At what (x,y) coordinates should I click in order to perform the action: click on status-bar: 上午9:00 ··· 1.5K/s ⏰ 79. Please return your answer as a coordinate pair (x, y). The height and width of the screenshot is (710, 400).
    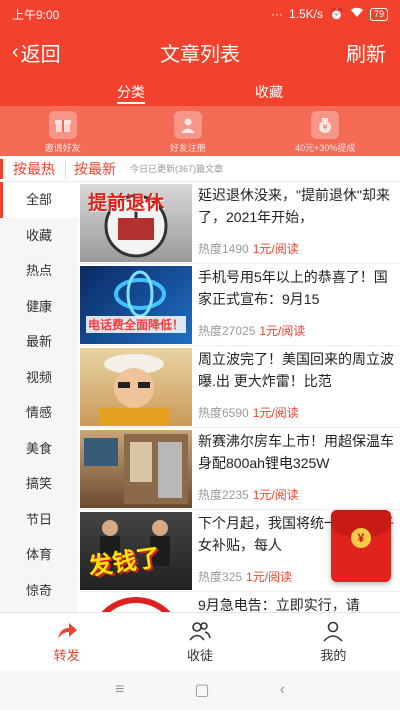
    Looking at the image, I should click on (200, 14).